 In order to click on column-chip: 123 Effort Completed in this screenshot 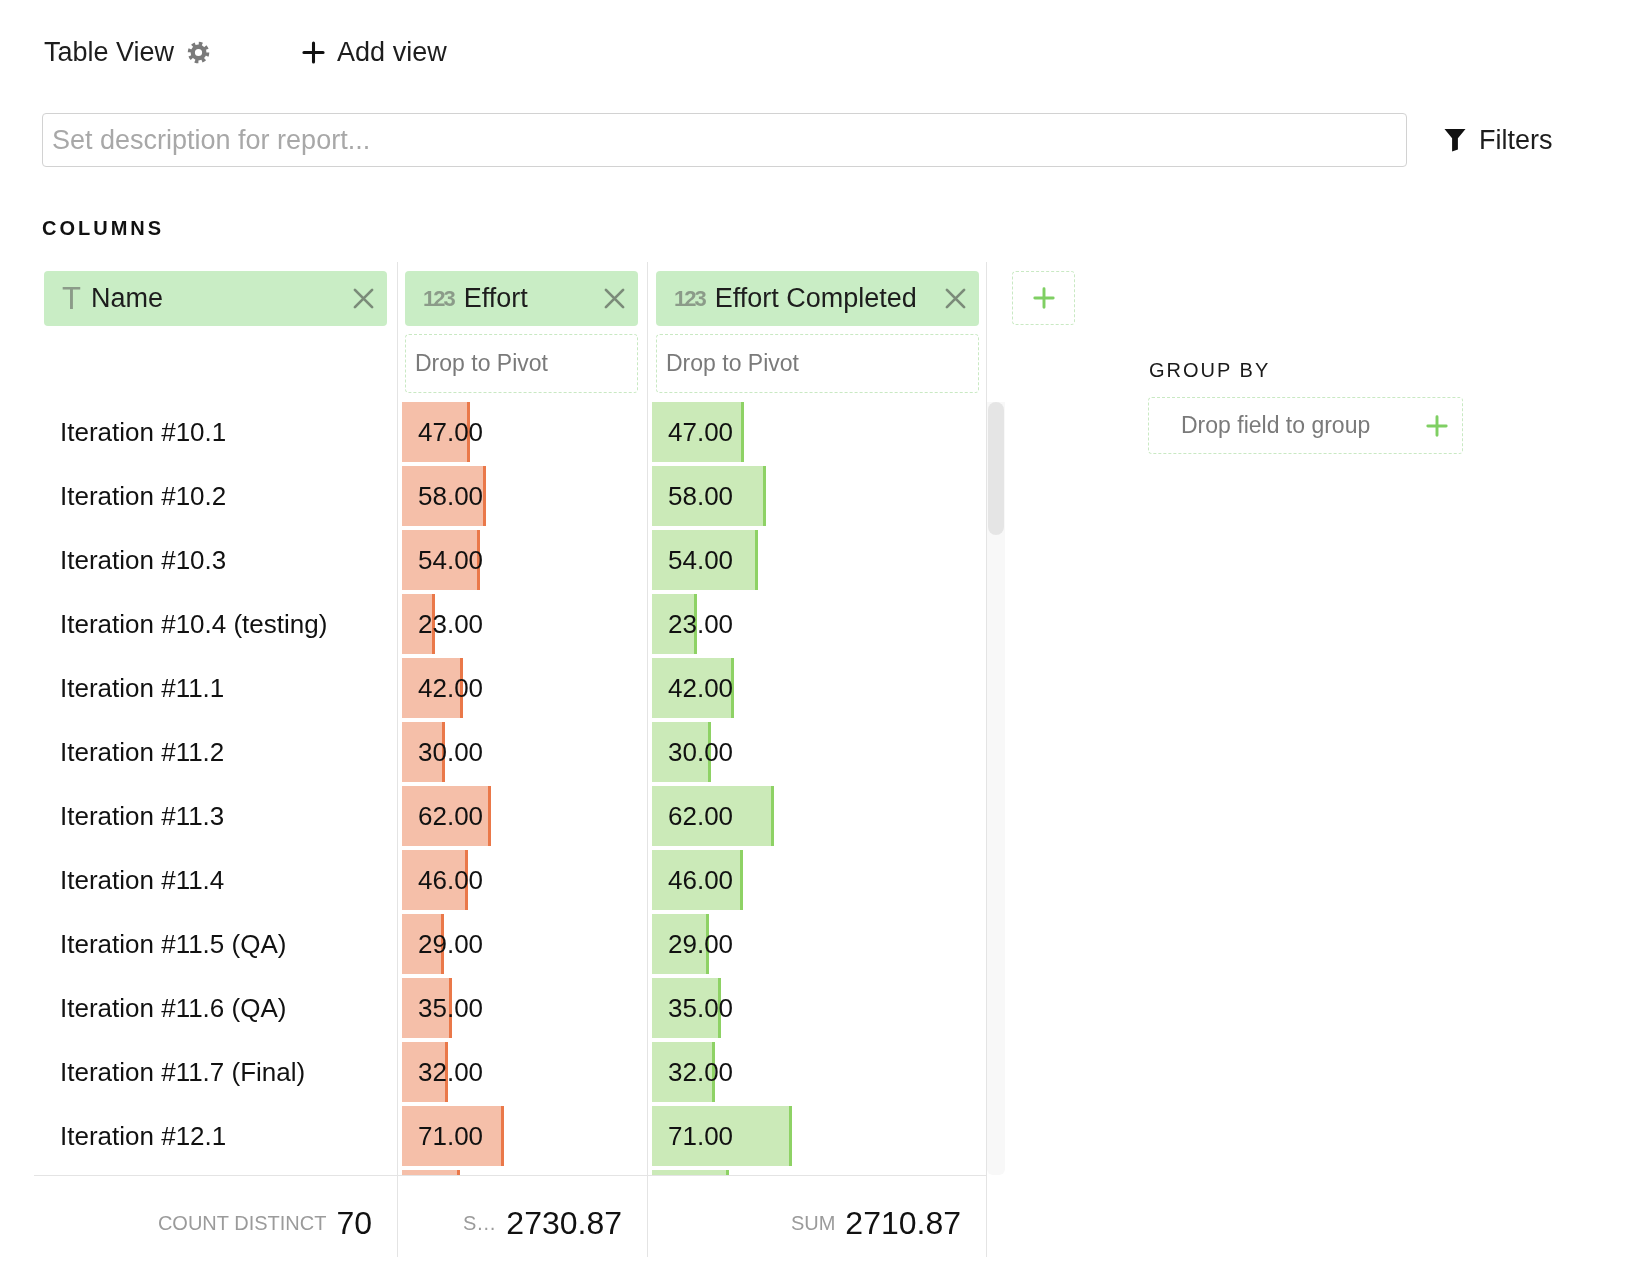, I will do `click(817, 298)`.